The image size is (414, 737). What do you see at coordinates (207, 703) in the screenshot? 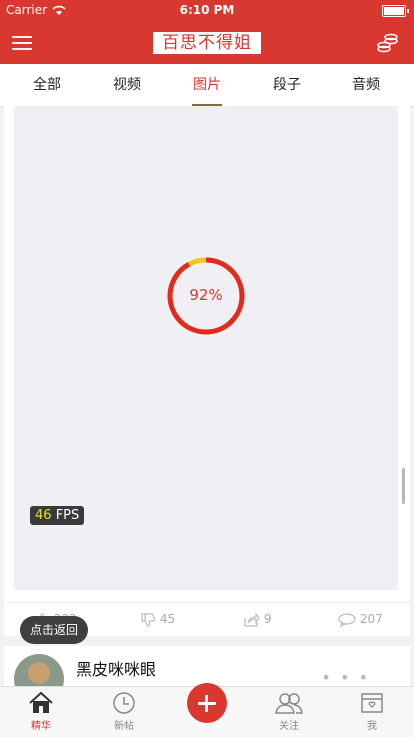
I see `publish-button` at bounding box center [207, 703].